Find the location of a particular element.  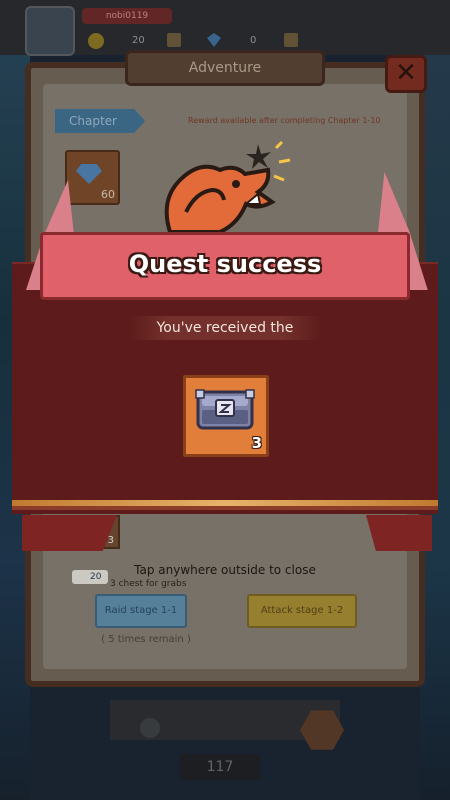

reward-item-card: 3 is located at coordinates (226, 416).